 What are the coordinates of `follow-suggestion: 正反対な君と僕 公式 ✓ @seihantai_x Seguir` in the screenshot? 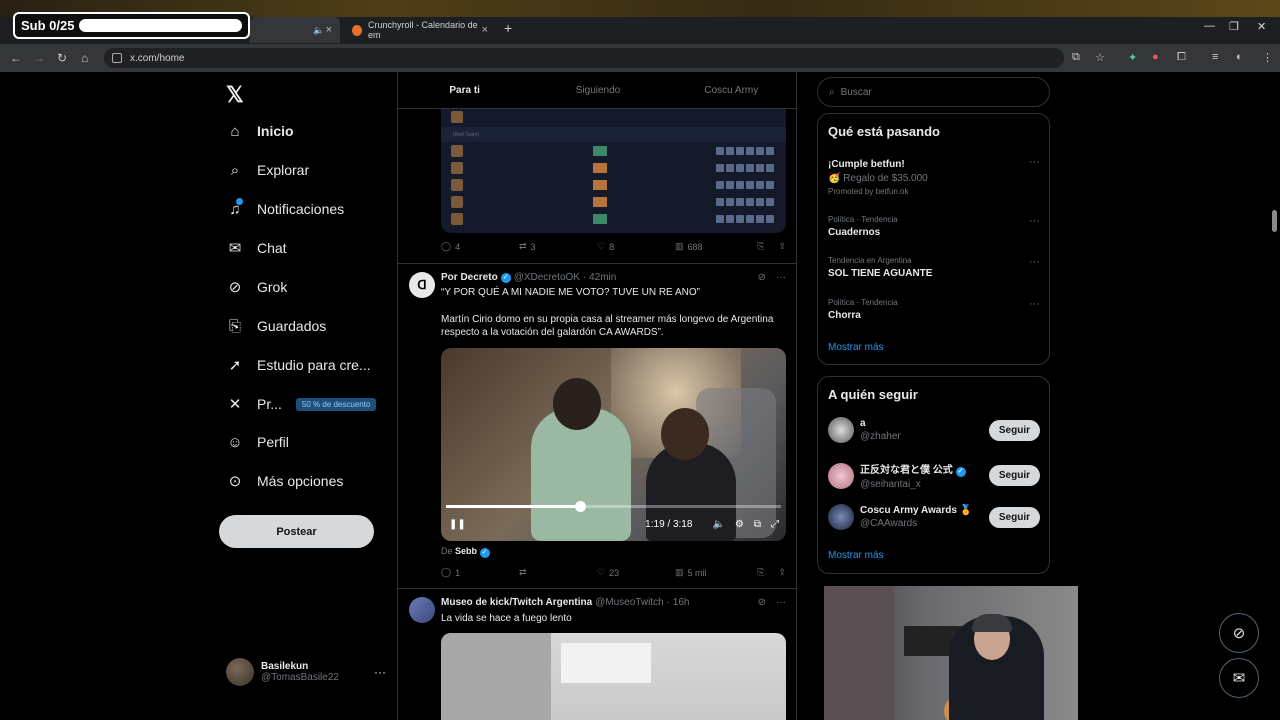 It's located at (934, 475).